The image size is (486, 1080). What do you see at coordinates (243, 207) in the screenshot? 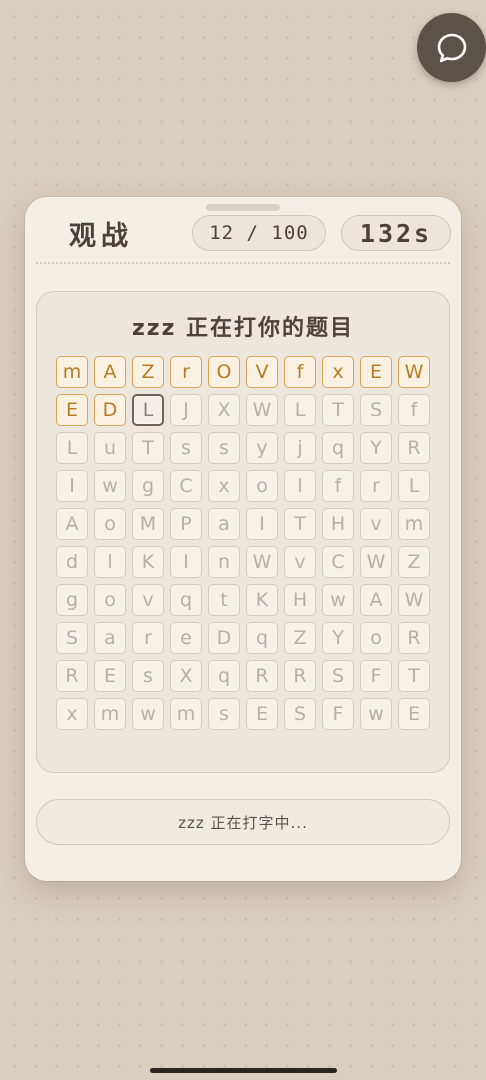
I see `drag-handle` at bounding box center [243, 207].